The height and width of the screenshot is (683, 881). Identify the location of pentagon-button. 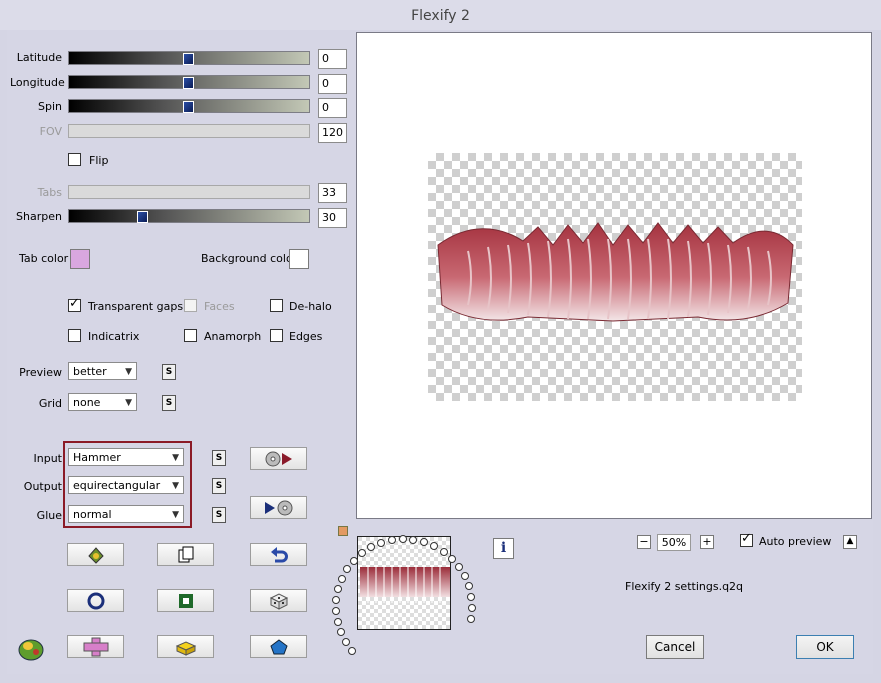
(278, 646).